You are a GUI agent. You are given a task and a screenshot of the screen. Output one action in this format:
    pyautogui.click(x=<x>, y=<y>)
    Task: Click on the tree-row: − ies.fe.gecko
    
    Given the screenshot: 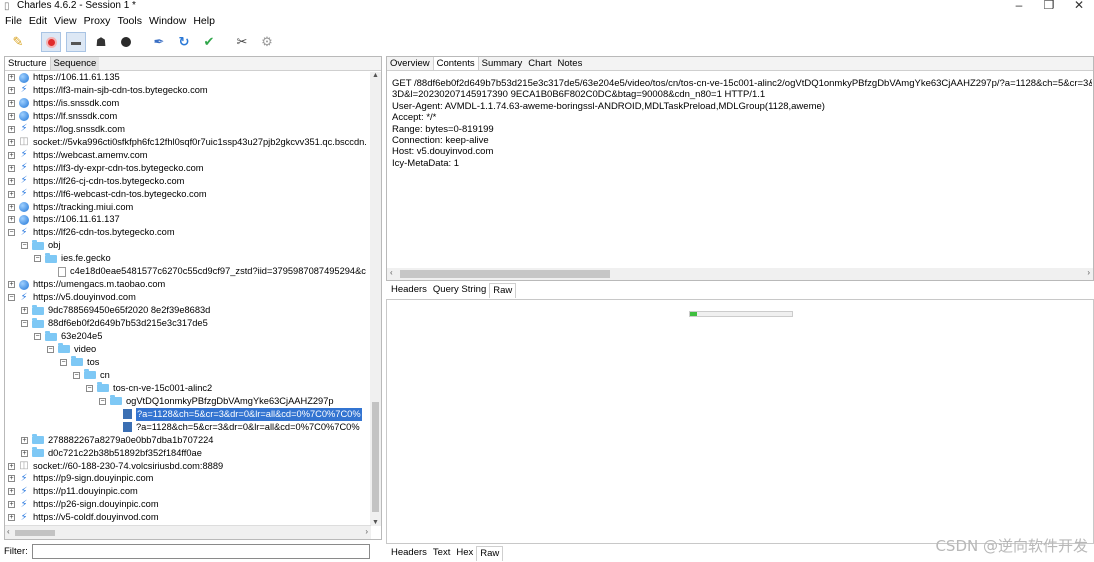 What is the action you would take?
    pyautogui.click(x=72, y=258)
    